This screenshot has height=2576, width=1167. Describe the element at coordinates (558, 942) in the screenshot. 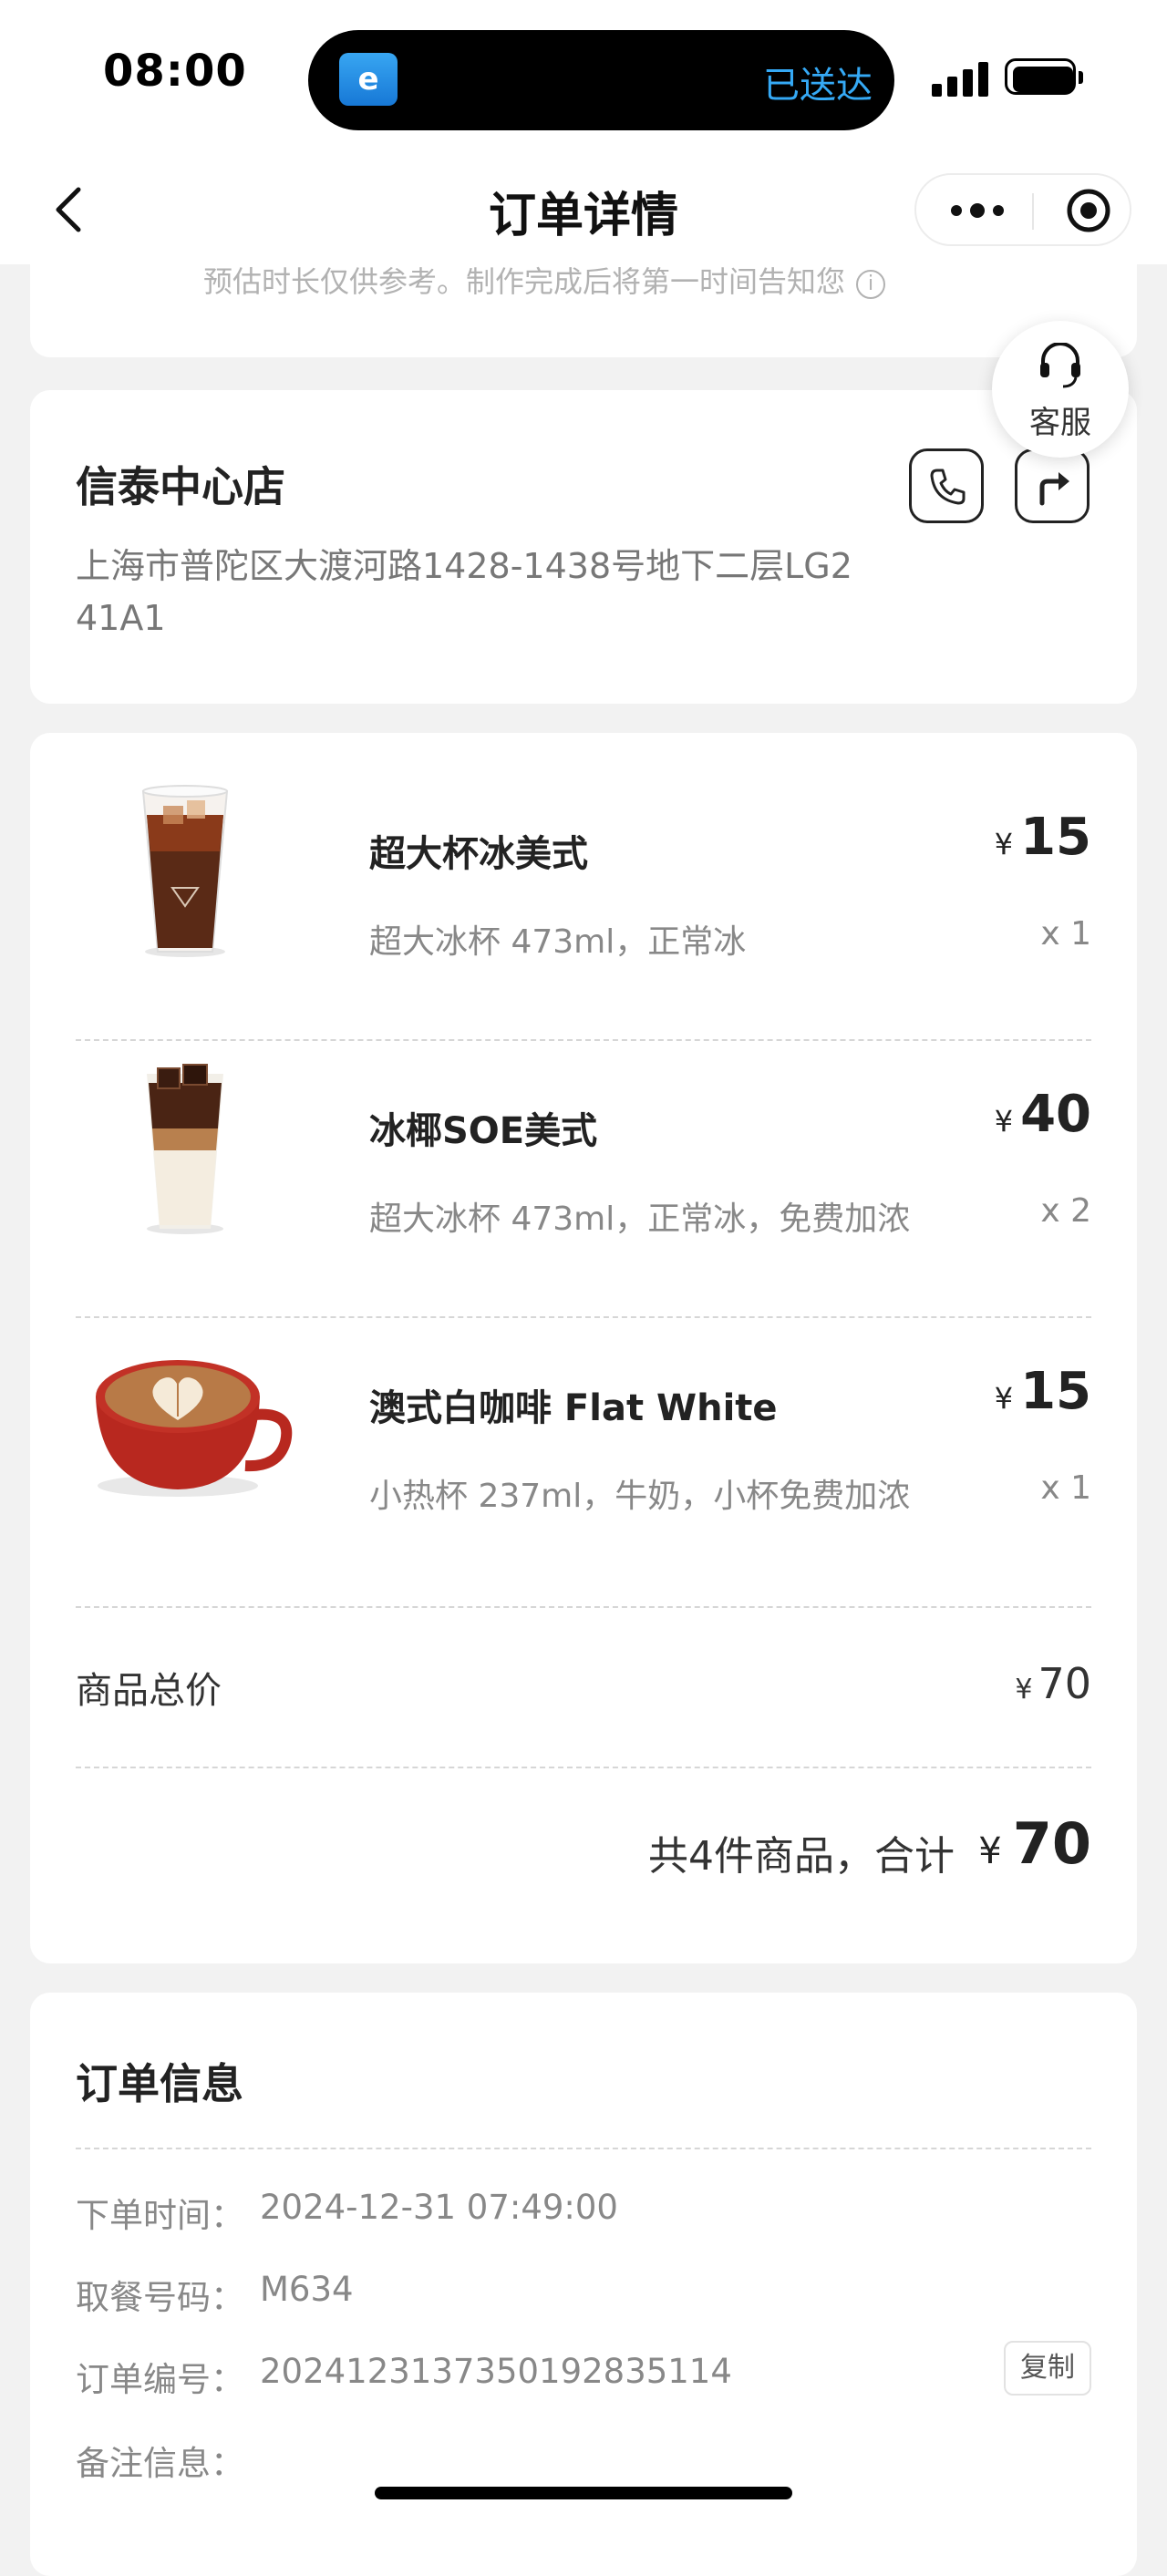

I see `item-spec: 超大冰杯 473ml，正常冰` at that location.